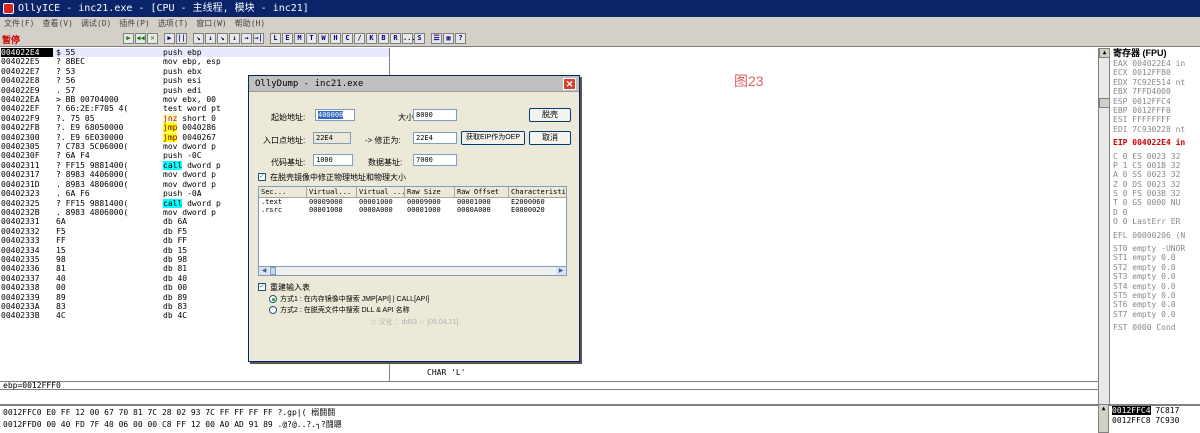 The height and width of the screenshot is (433, 1200). Describe the element at coordinates (1155, 327) in the screenshot. I see `register-row: FST 0000 Cond` at that location.